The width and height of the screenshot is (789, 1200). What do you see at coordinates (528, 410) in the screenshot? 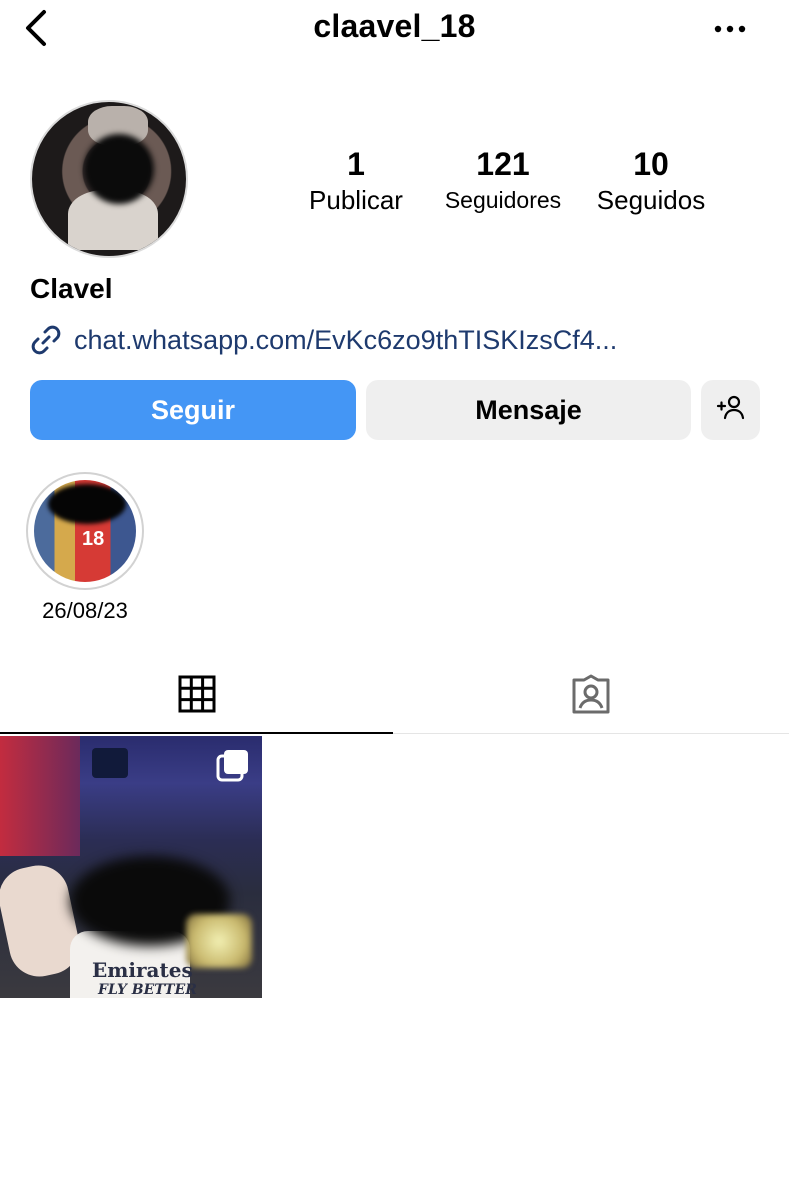
I see `message-button: Mensaje` at bounding box center [528, 410].